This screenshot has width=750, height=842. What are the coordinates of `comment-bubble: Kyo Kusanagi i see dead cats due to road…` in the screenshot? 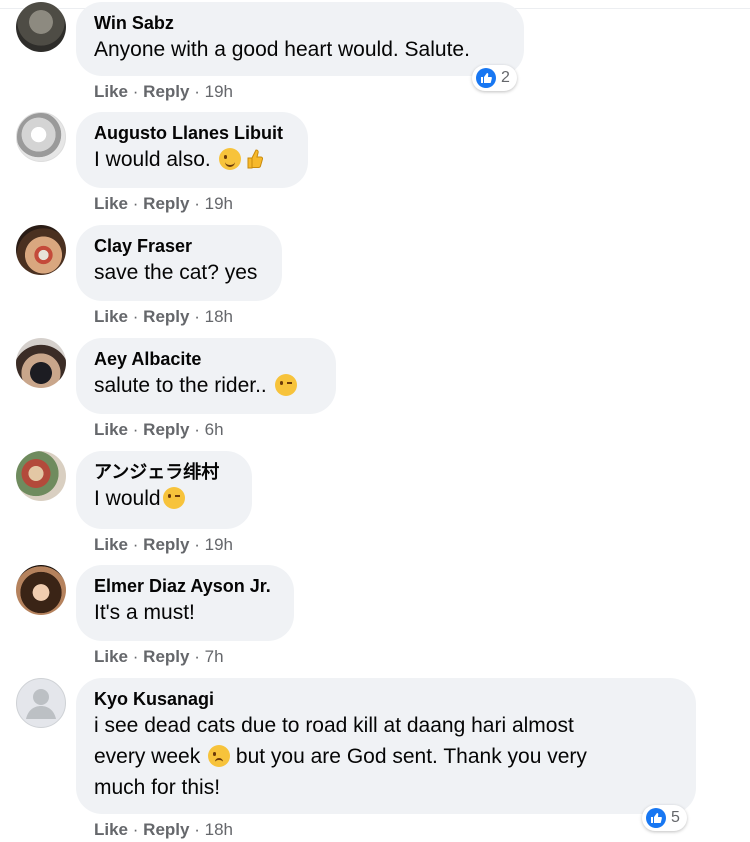 It's located at (386, 746).